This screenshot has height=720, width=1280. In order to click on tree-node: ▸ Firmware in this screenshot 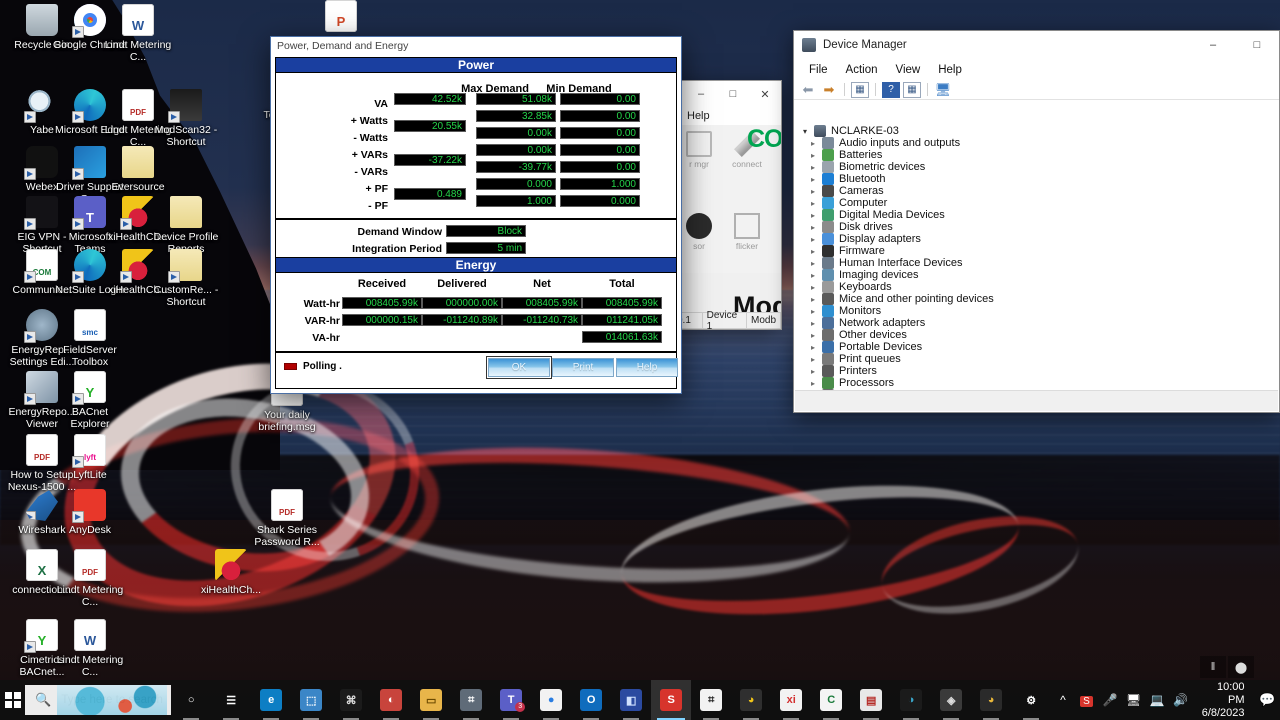, I will do `click(1036, 251)`.